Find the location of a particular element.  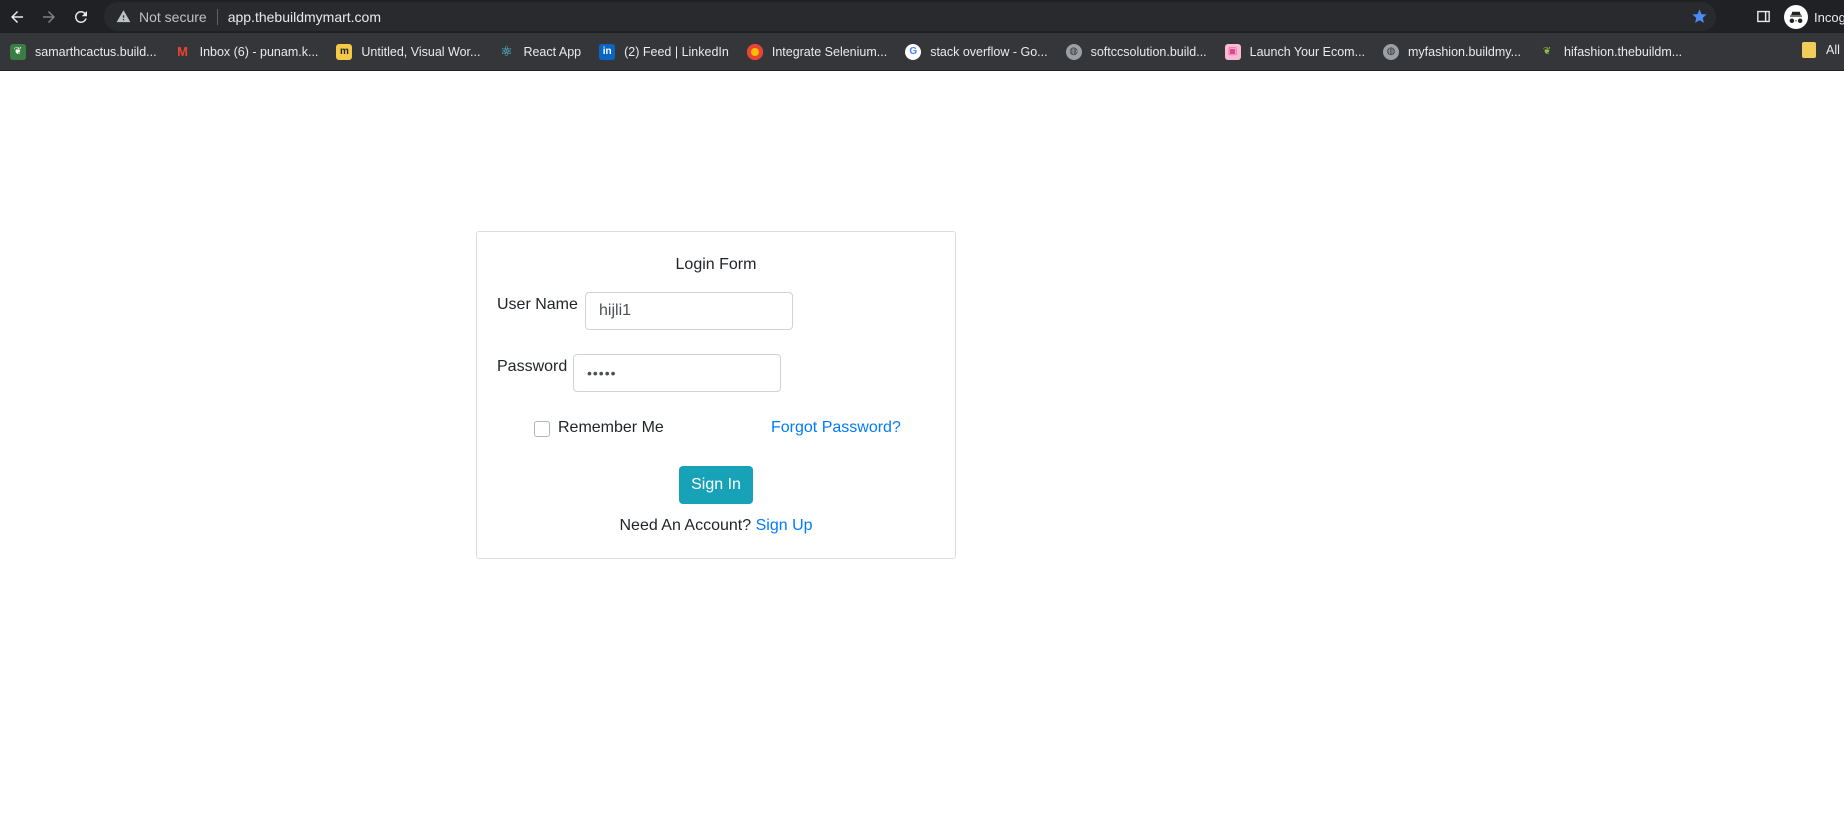

sign-in-button: Sign In is located at coordinates (716, 485).